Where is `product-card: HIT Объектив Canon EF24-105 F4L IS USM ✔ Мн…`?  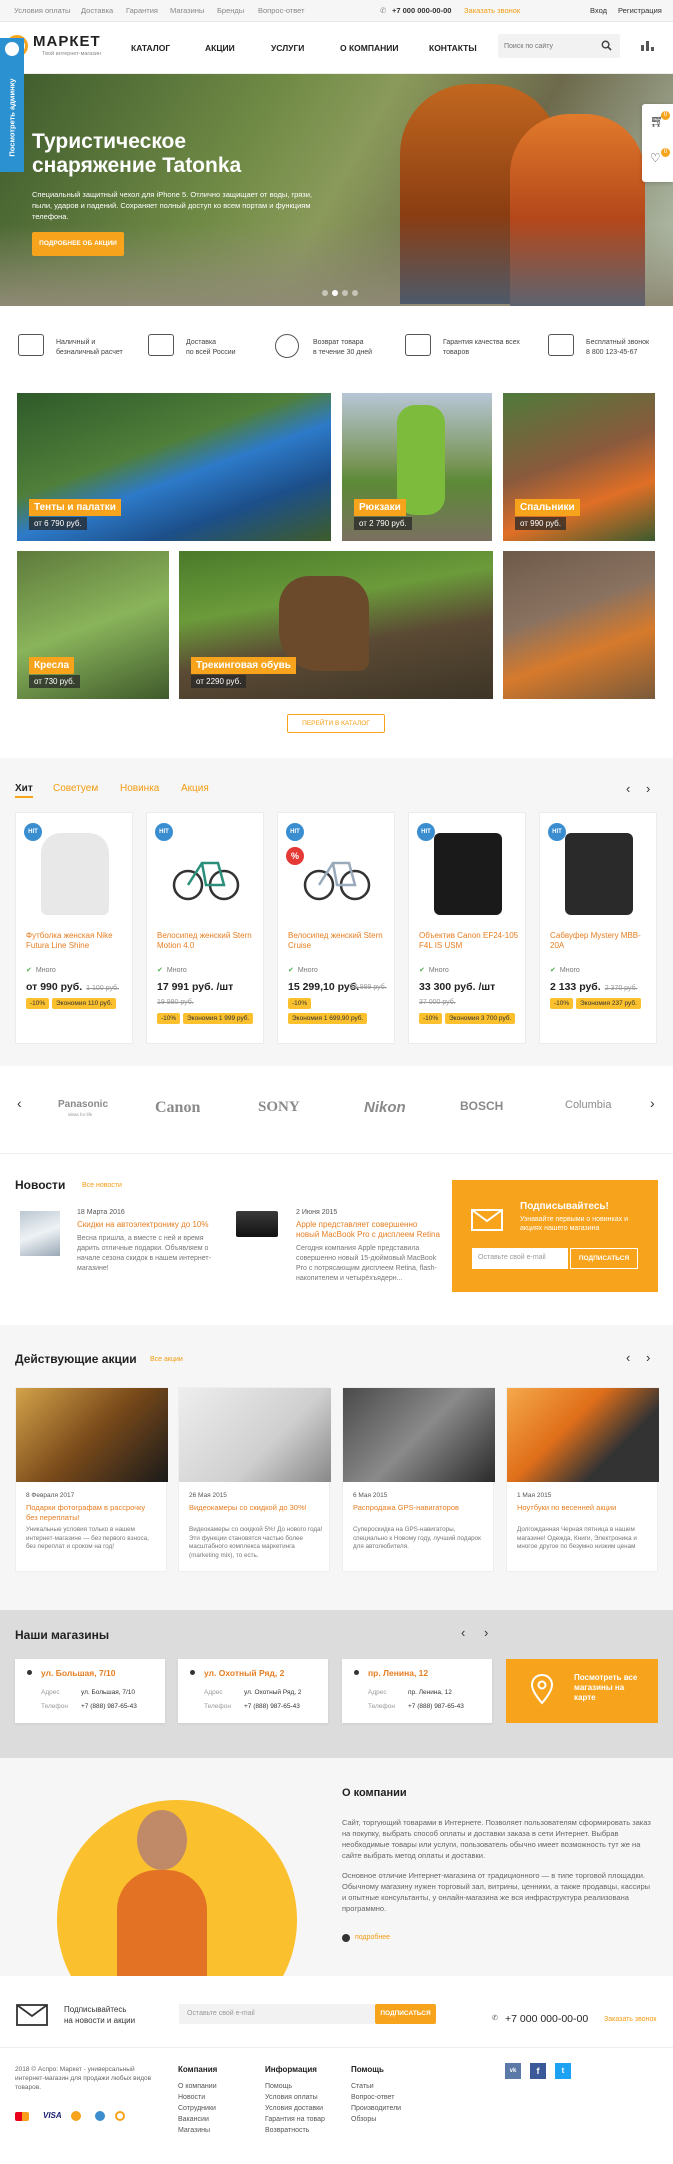 product-card: HIT Объектив Canon EF24-105 F4L IS USM ✔ Мн… is located at coordinates (467, 928).